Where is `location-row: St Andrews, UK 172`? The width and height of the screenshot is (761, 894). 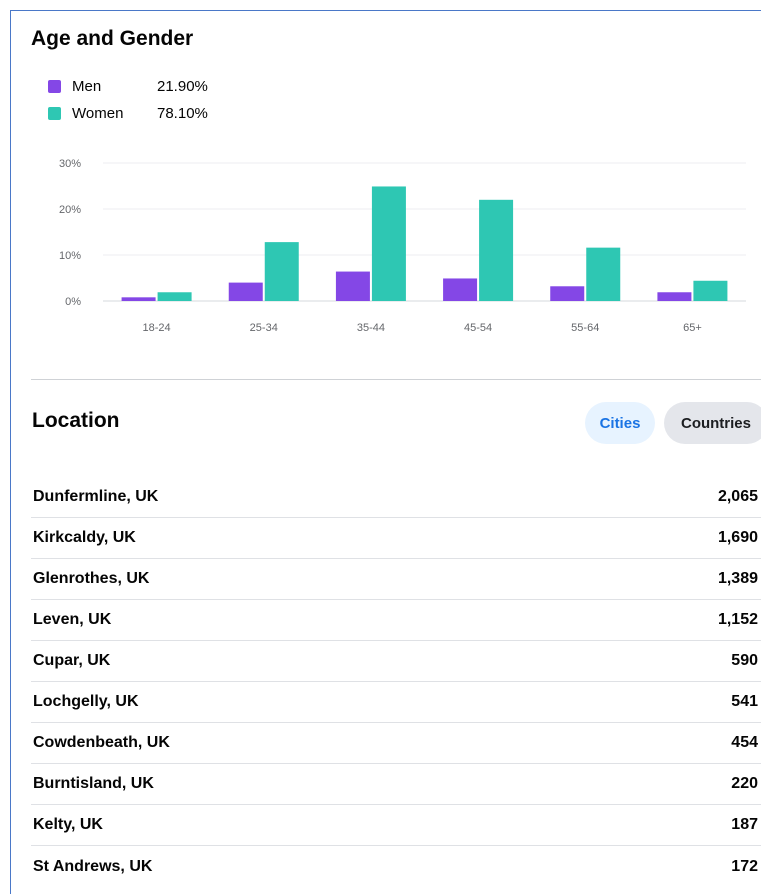 location-row: St Andrews, UK 172 is located at coordinates (396, 866).